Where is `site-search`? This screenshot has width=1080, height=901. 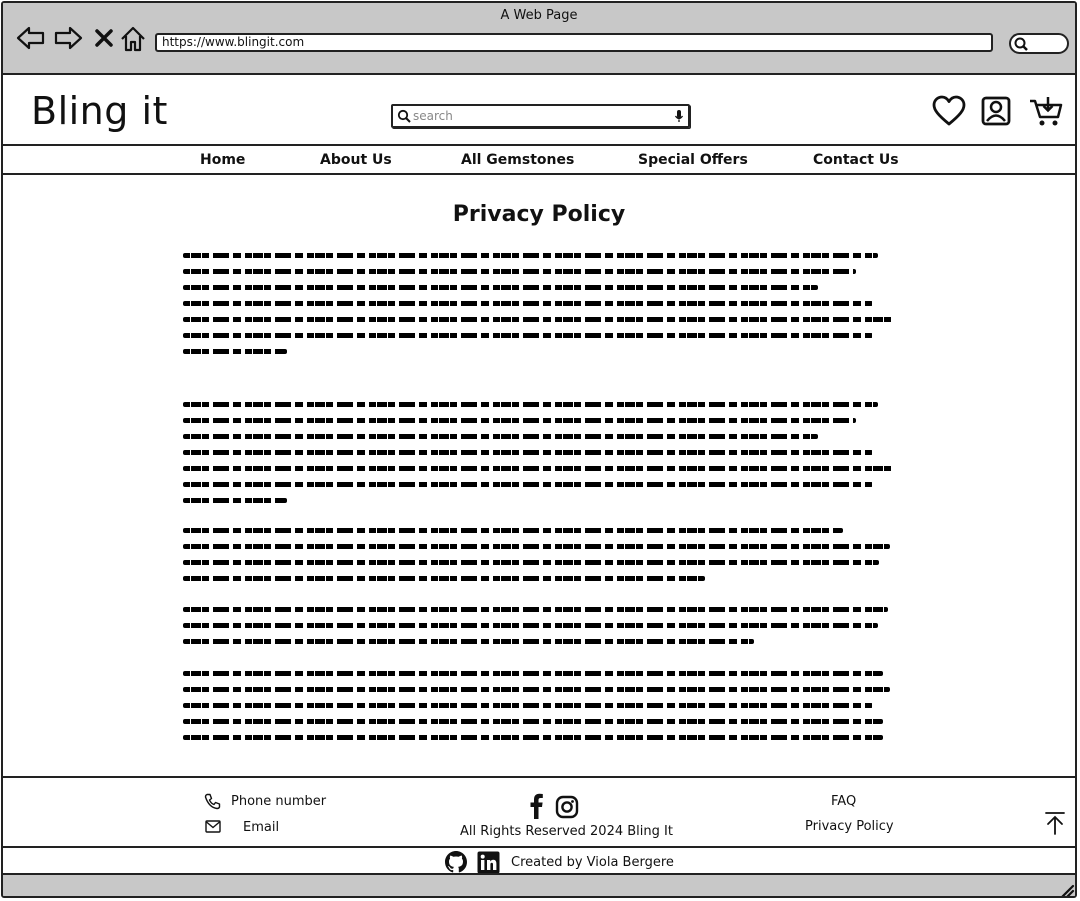
site-search is located at coordinates (540, 116).